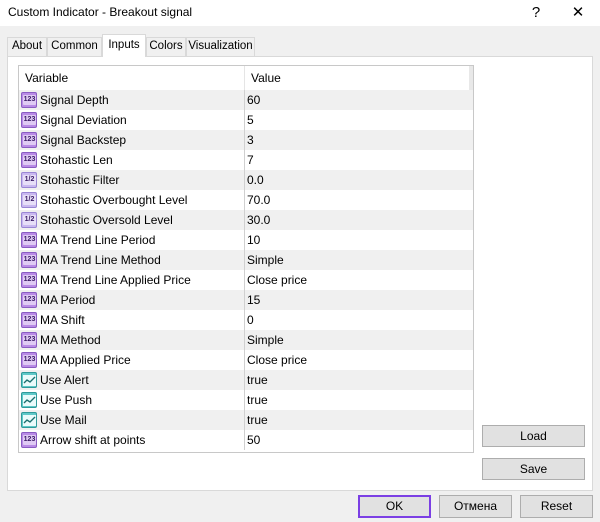  Describe the element at coordinates (220, 46) in the screenshot. I see `tab-visualization: Visualization` at that location.